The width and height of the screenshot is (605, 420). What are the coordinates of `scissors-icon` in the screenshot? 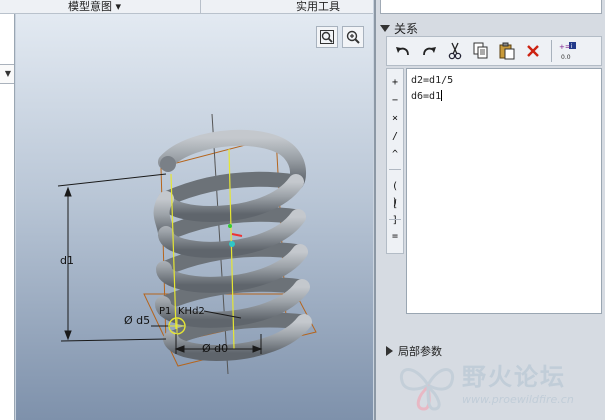 It's located at (455, 51).